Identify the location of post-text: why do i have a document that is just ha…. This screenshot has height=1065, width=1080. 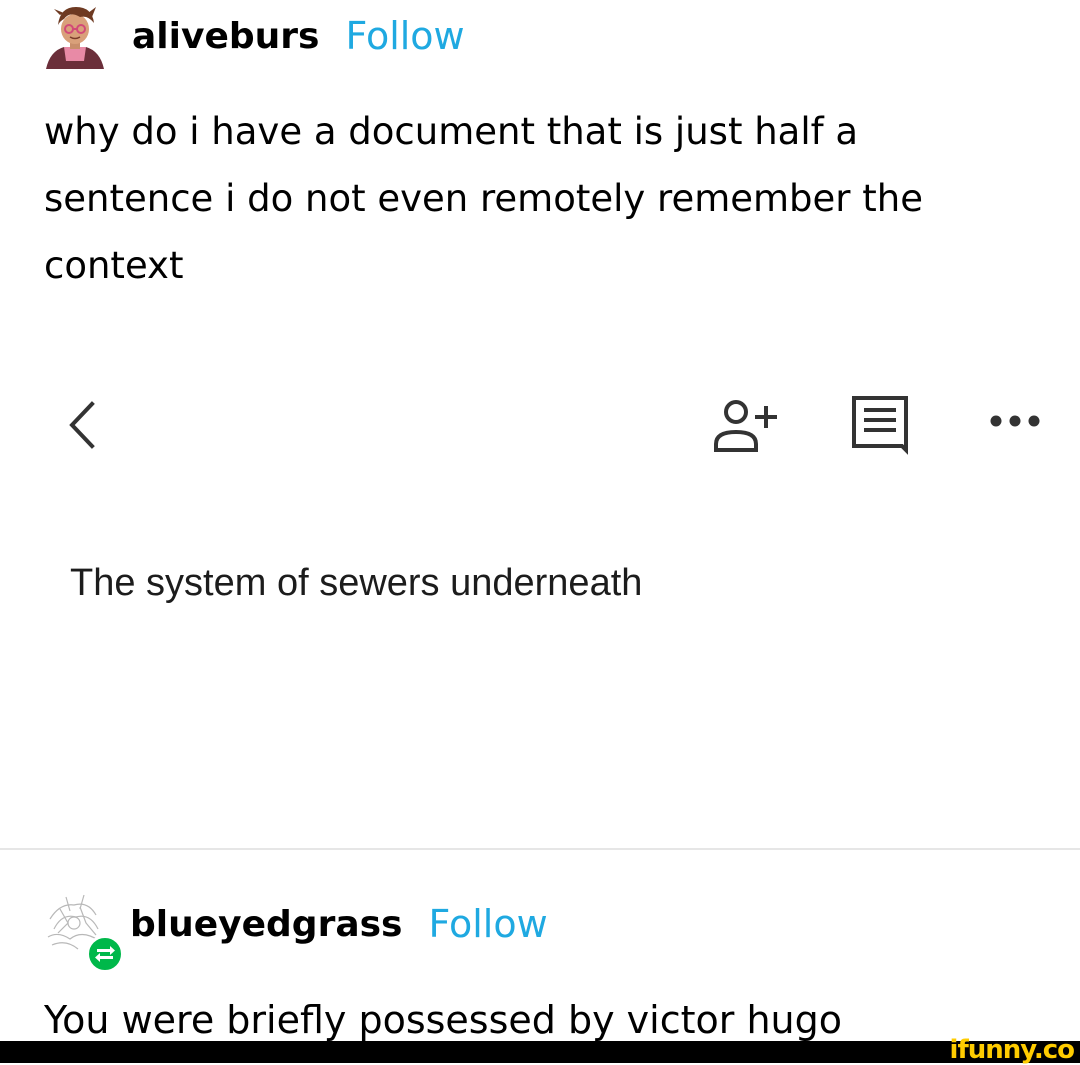
(484, 198).